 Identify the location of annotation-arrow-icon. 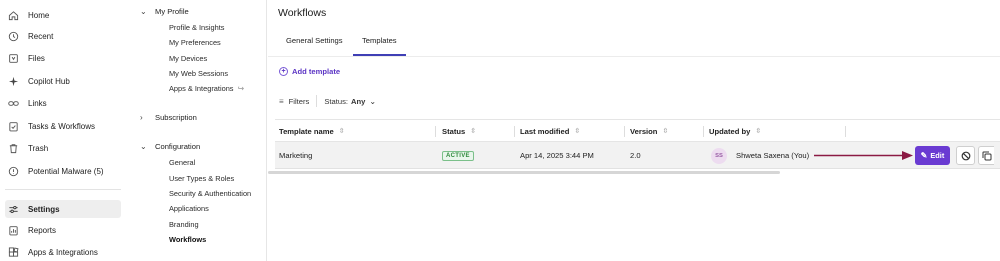
(863, 155).